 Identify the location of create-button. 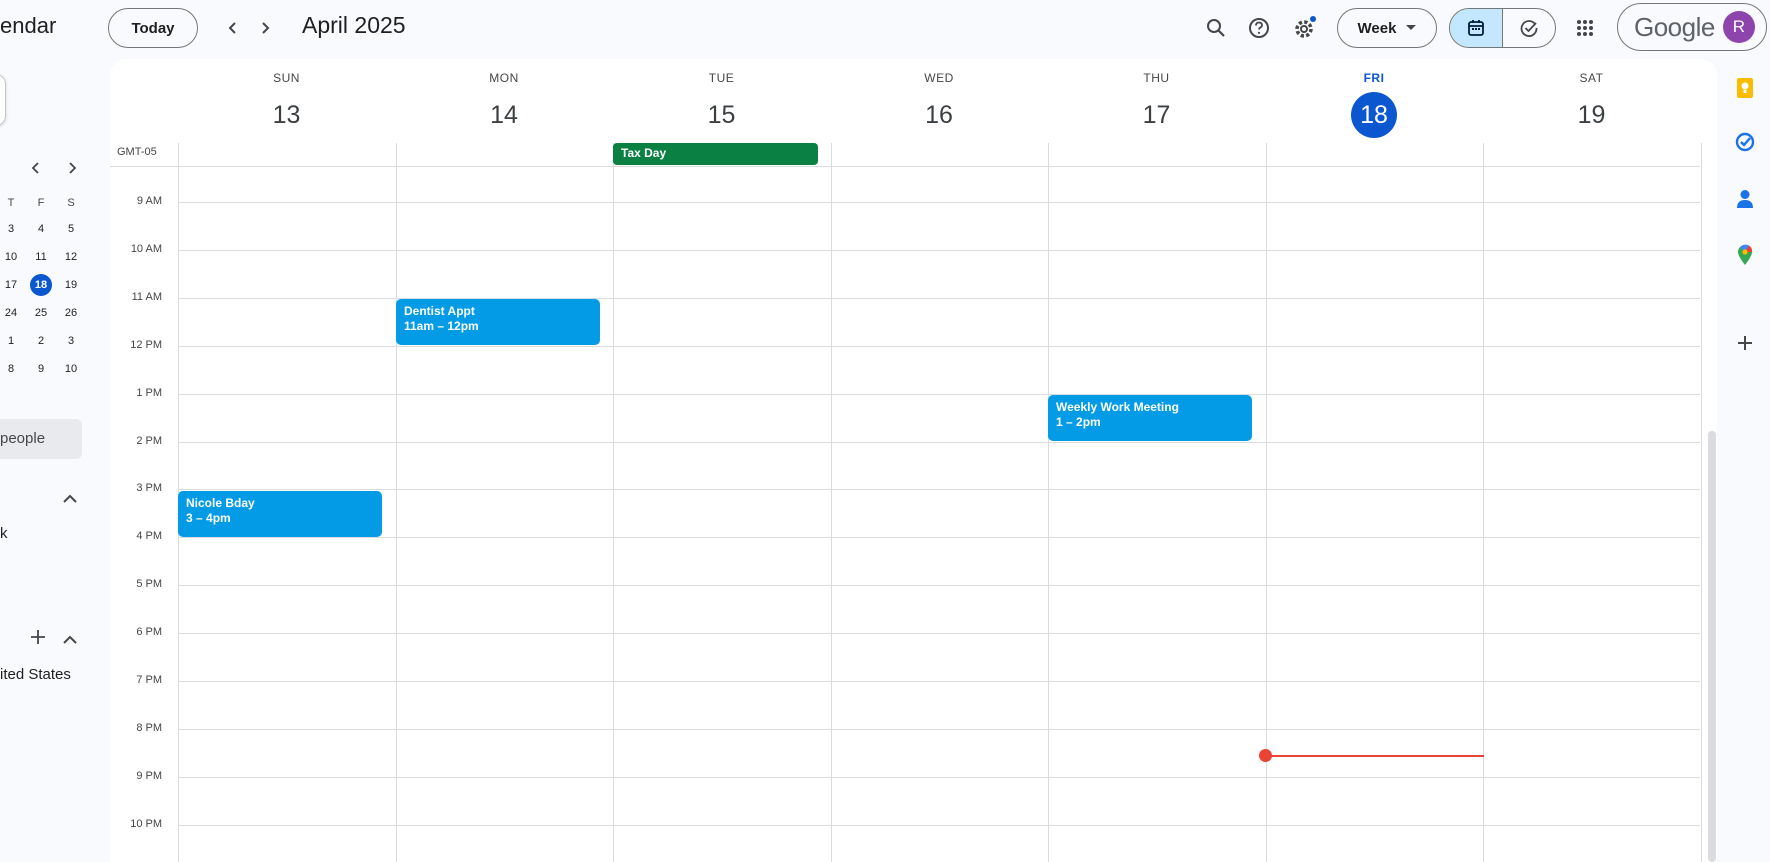
(3, 100).